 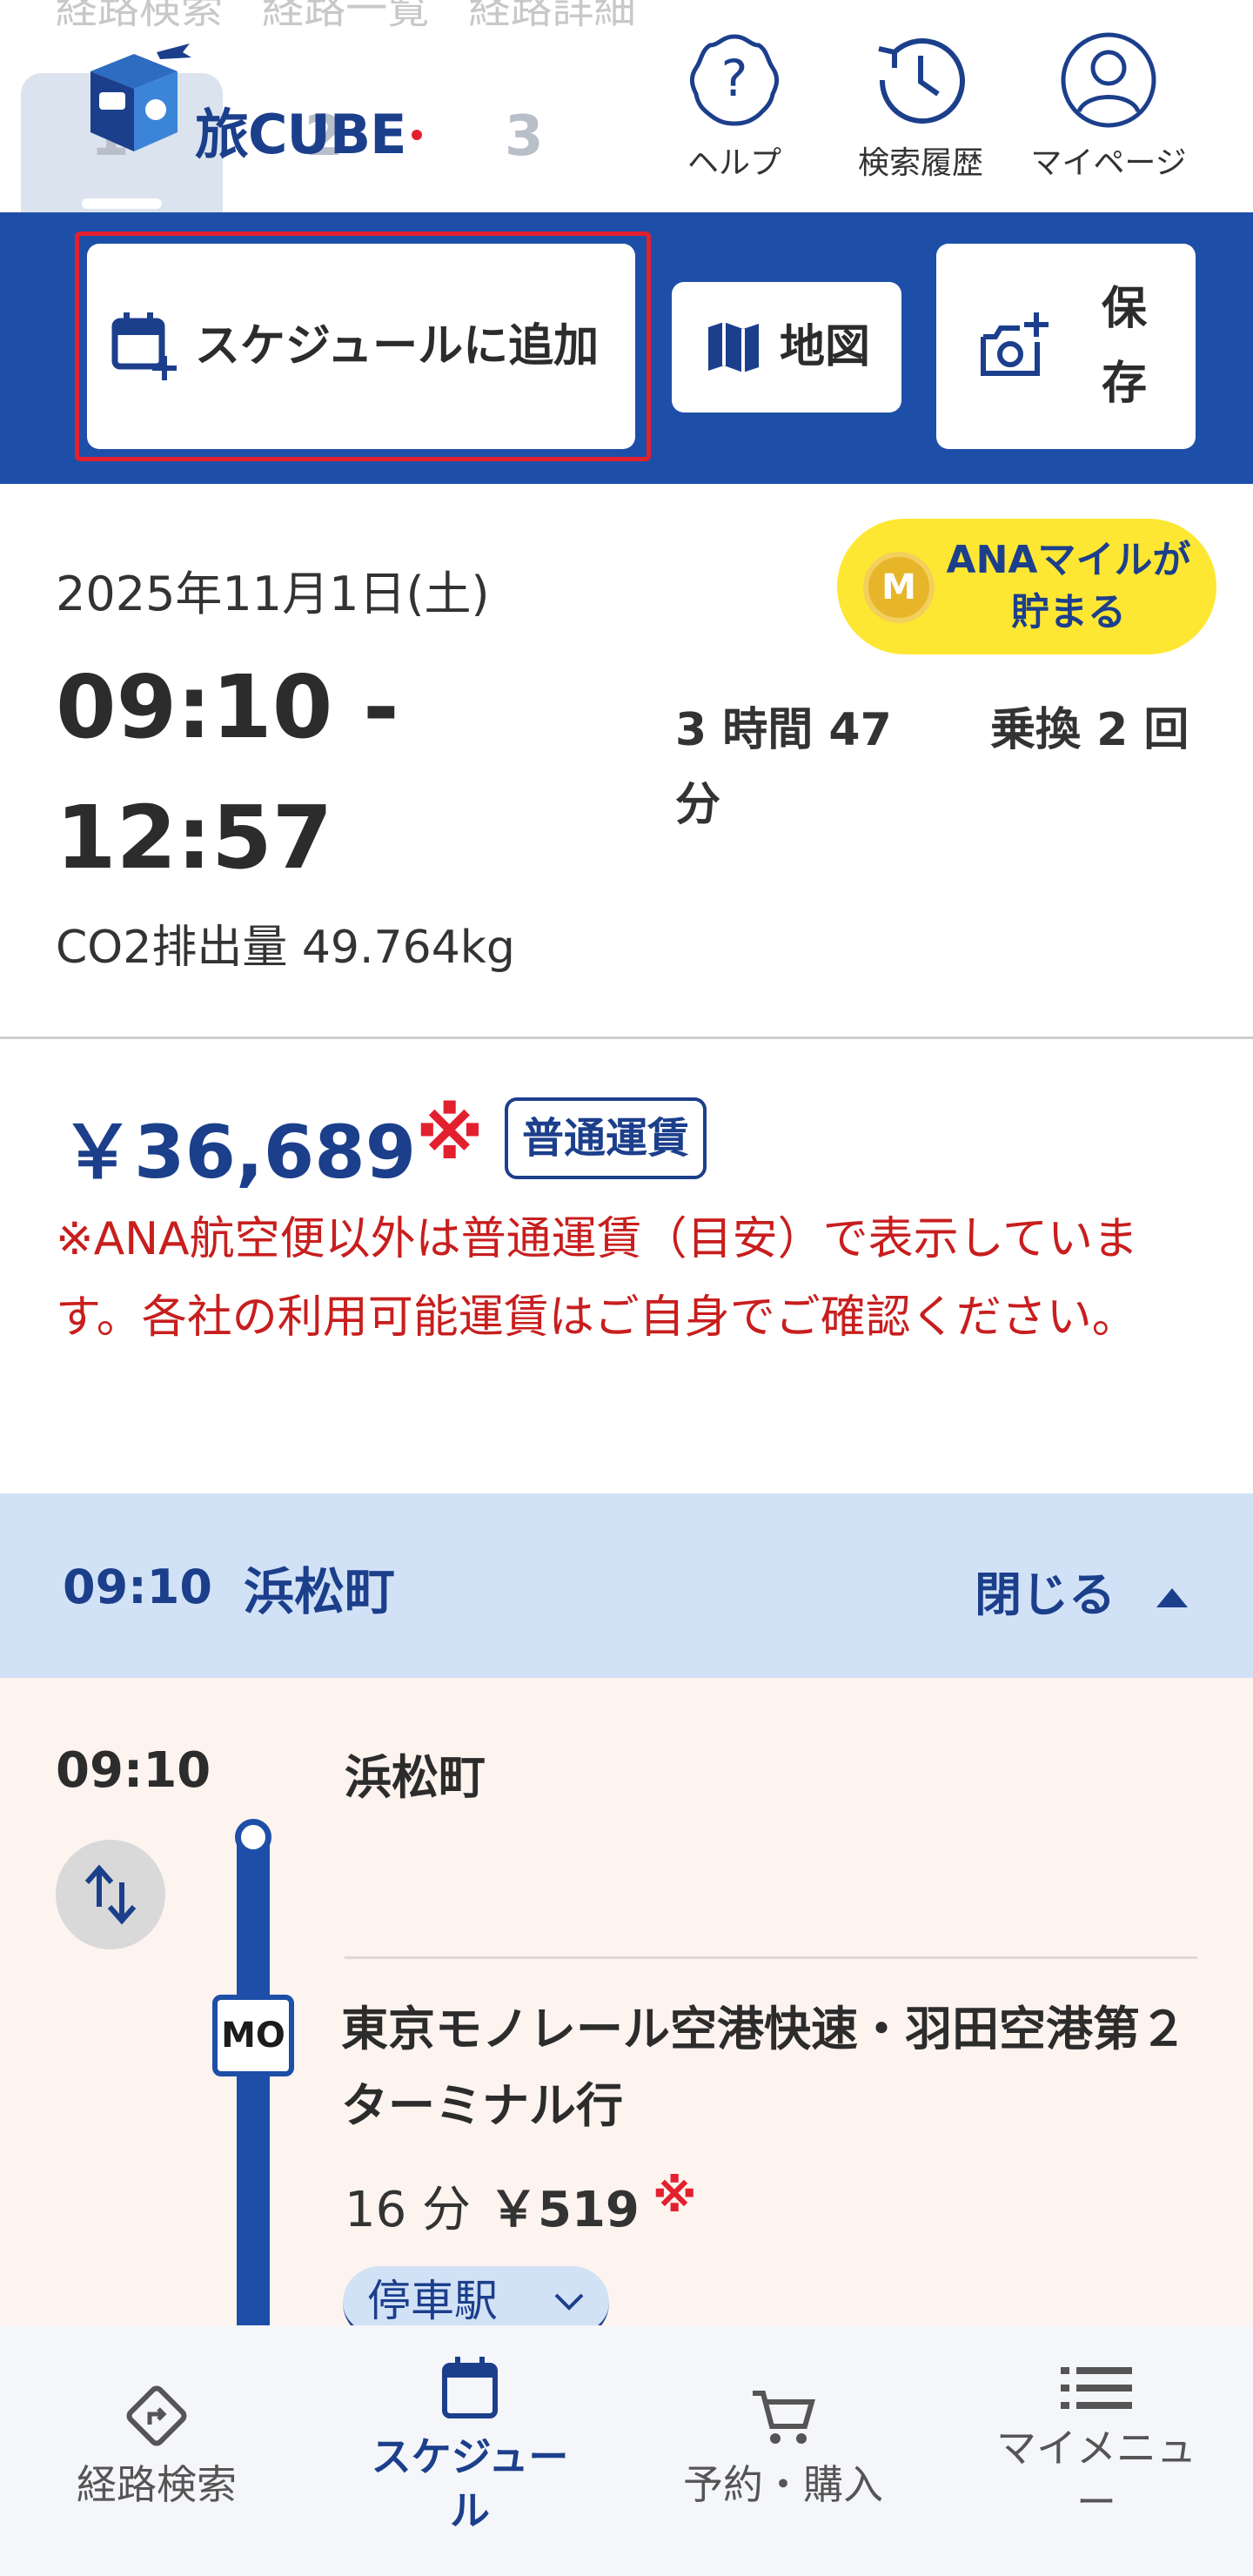 What do you see at coordinates (320, 1591) in the screenshot?
I see `section-station: 浜松町` at bounding box center [320, 1591].